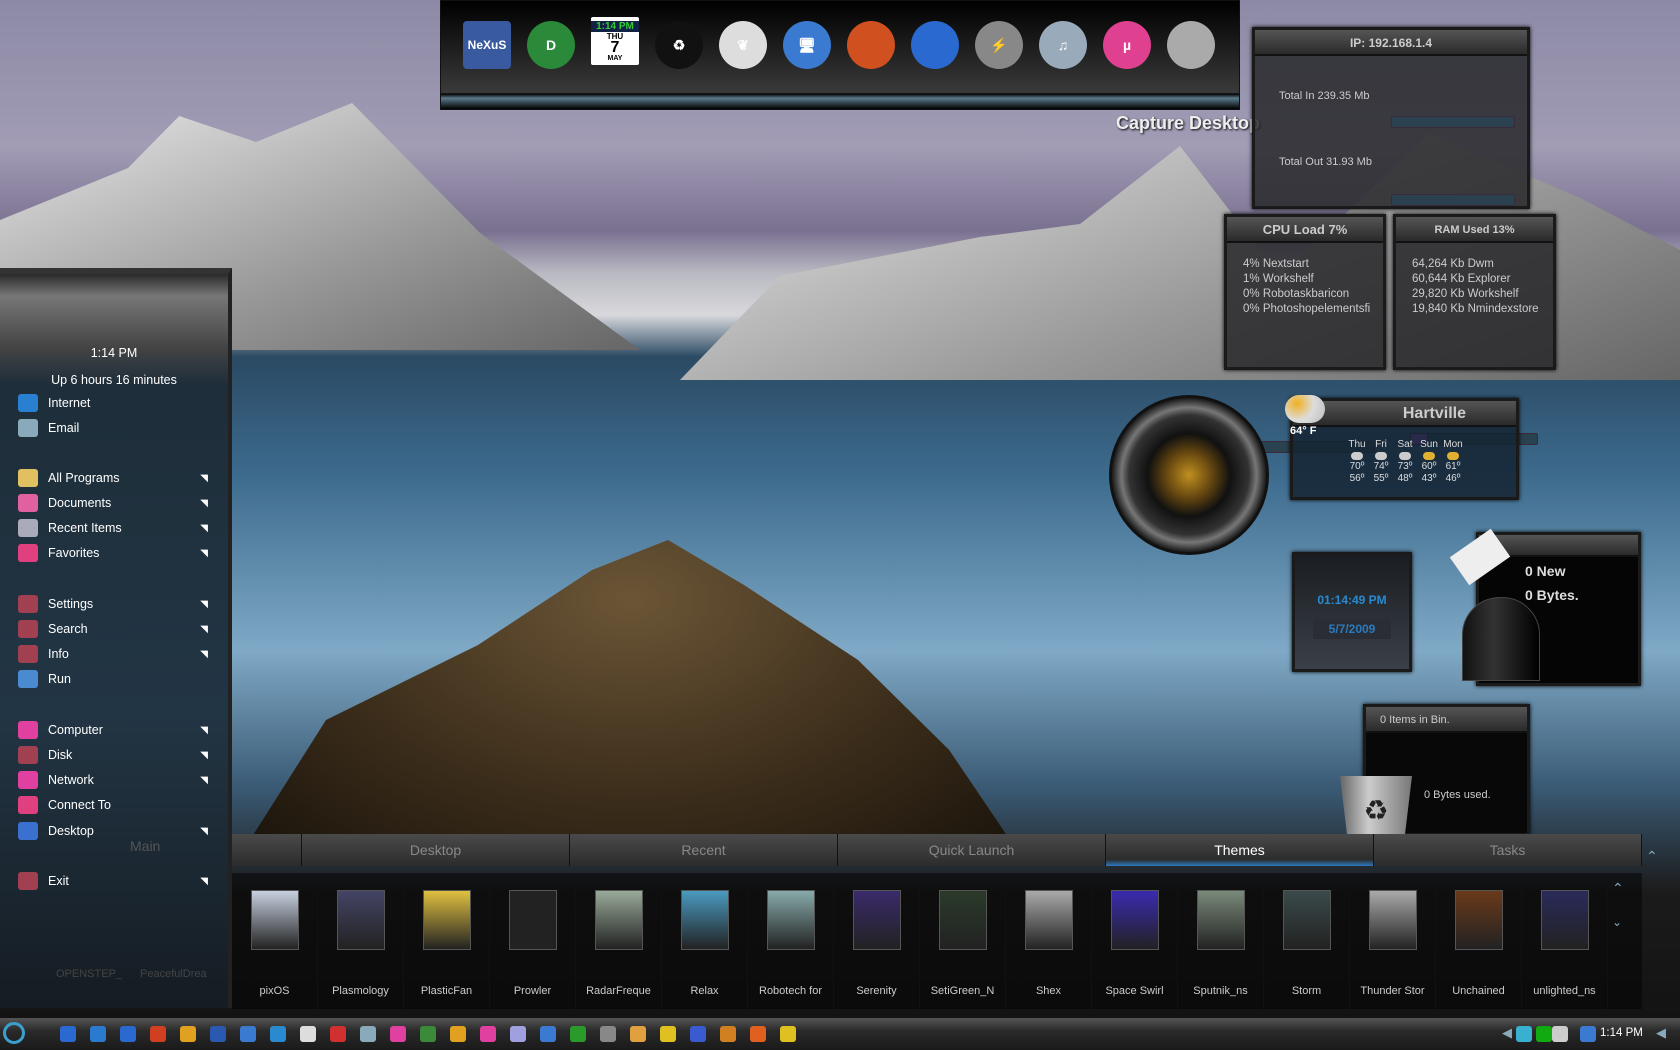  I want to click on theme-item: Relax, so click(705, 941).